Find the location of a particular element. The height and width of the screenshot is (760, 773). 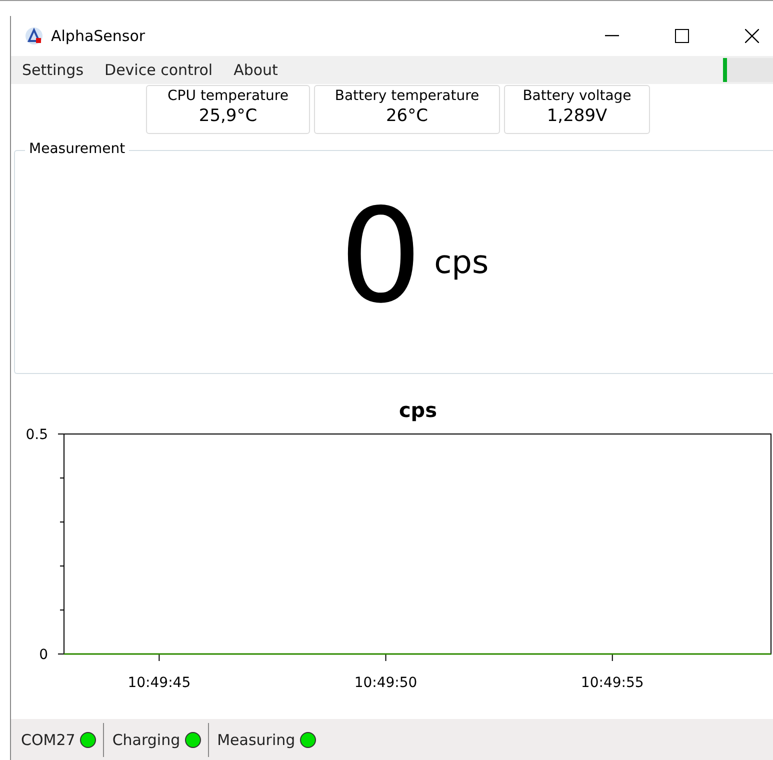

reading-label: CPU temperature is located at coordinates (228, 96).